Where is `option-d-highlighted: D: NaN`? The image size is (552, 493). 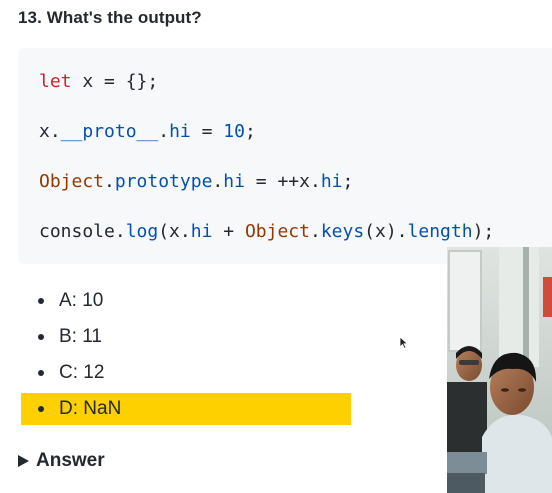 option-d-highlighted: D: NaN is located at coordinates (186, 409).